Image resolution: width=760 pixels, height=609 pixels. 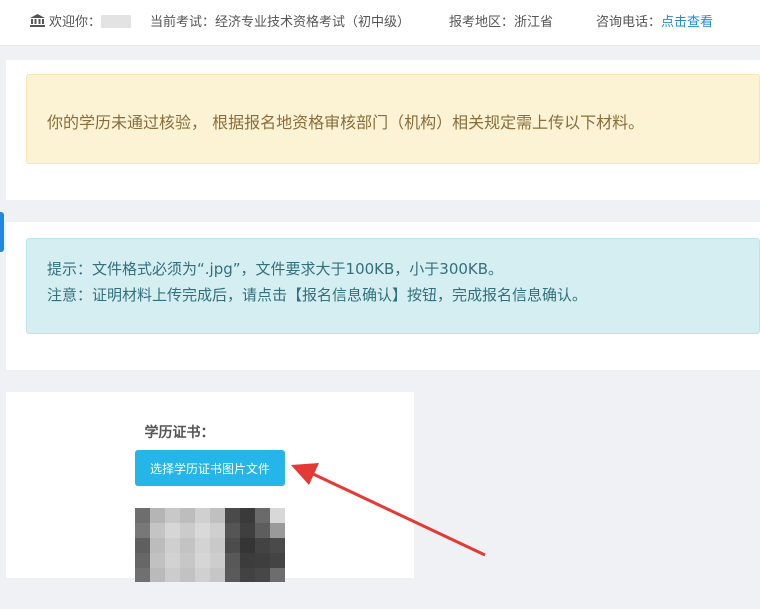 I want to click on current-exam: 当前考试：经济专业技术资格考试（初中级）, so click(x=280, y=22).